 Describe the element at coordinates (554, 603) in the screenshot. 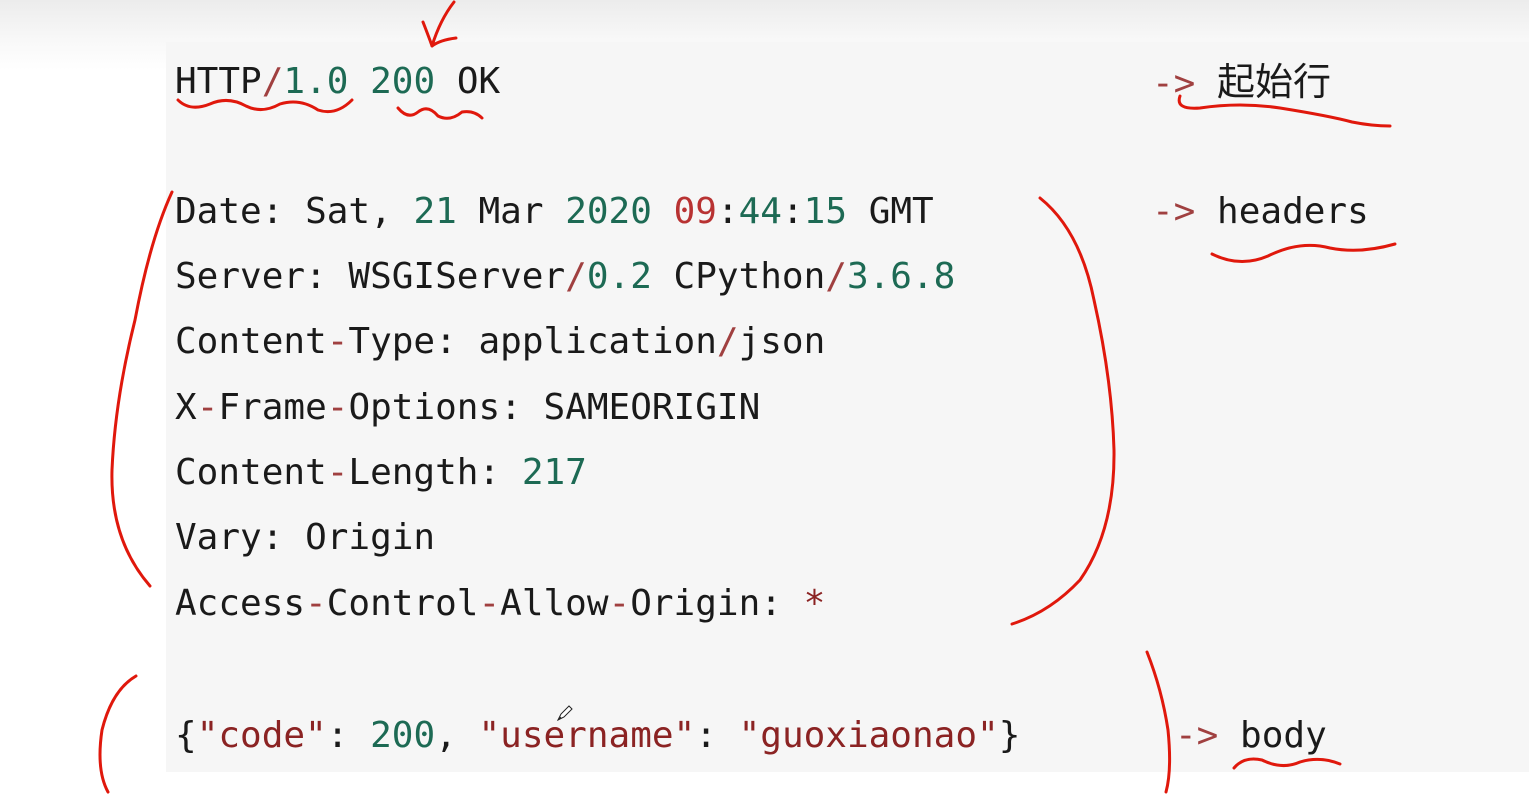

I see `header-token: Allow` at that location.